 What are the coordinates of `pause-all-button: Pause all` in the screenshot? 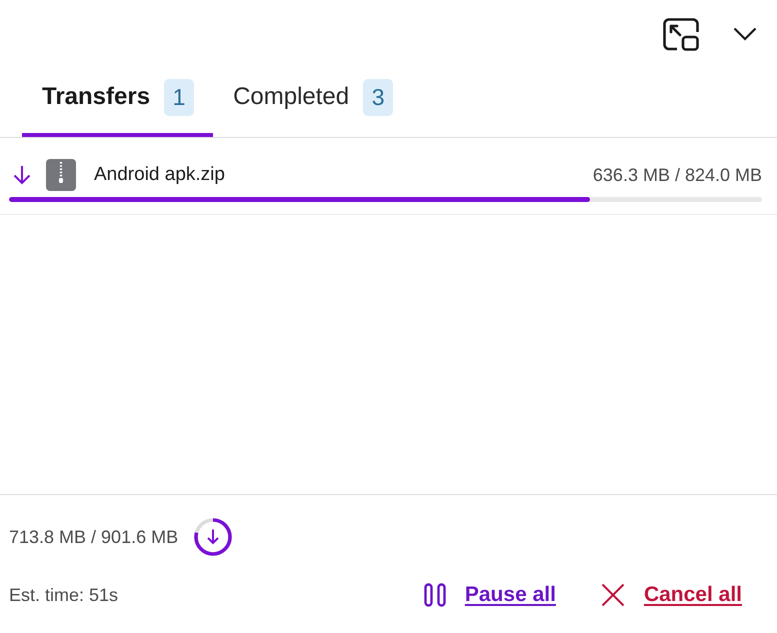 It's located at (490, 595).